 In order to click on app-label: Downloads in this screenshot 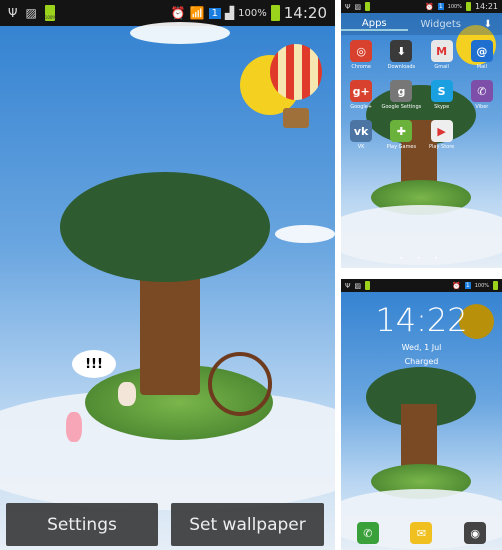, I will do `click(401, 67)`.